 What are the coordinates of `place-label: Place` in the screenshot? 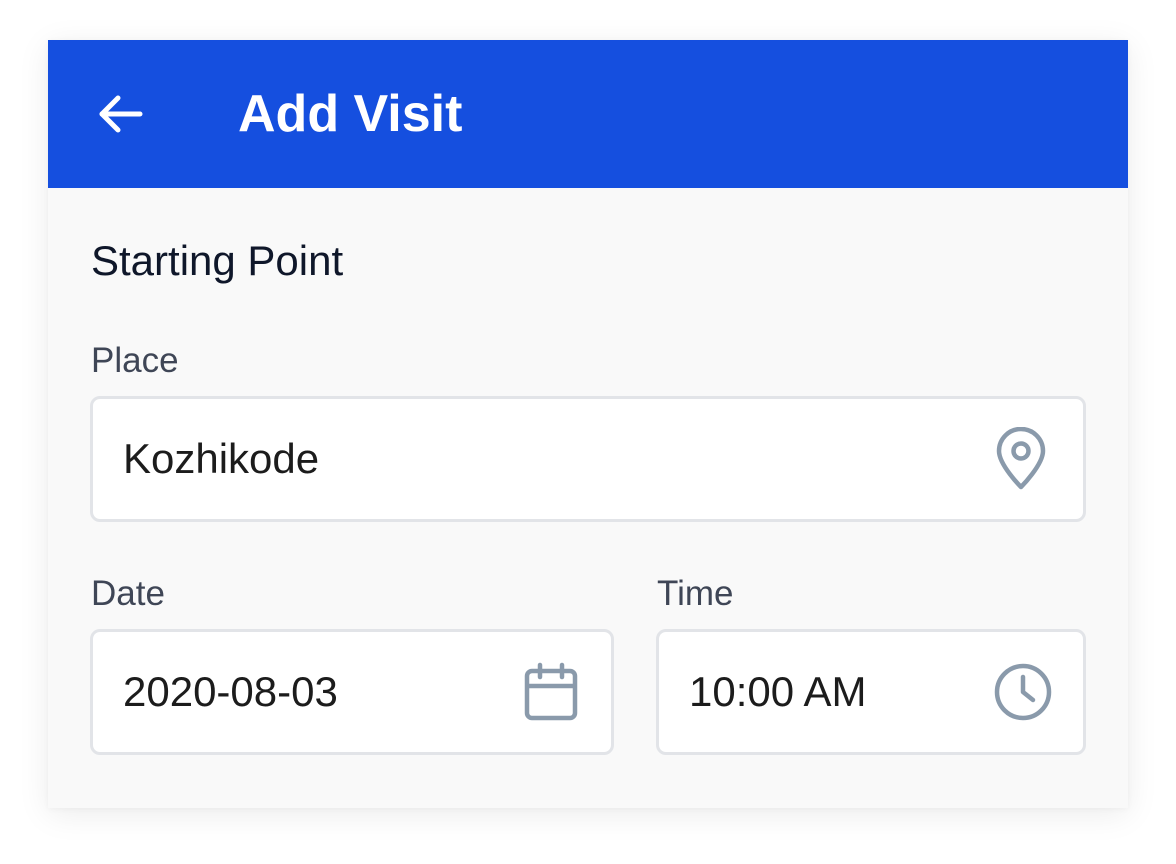 It's located at (135, 360).